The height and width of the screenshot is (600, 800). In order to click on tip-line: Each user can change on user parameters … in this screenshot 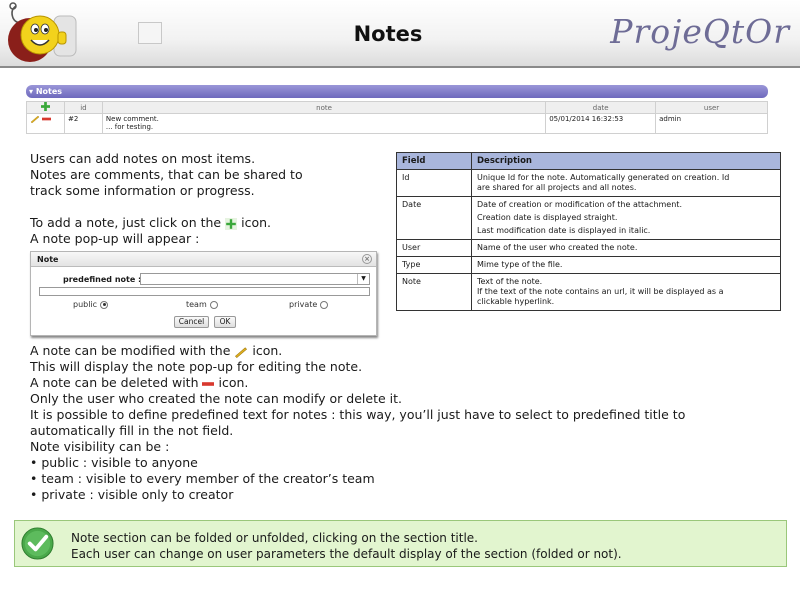, I will do `click(346, 554)`.